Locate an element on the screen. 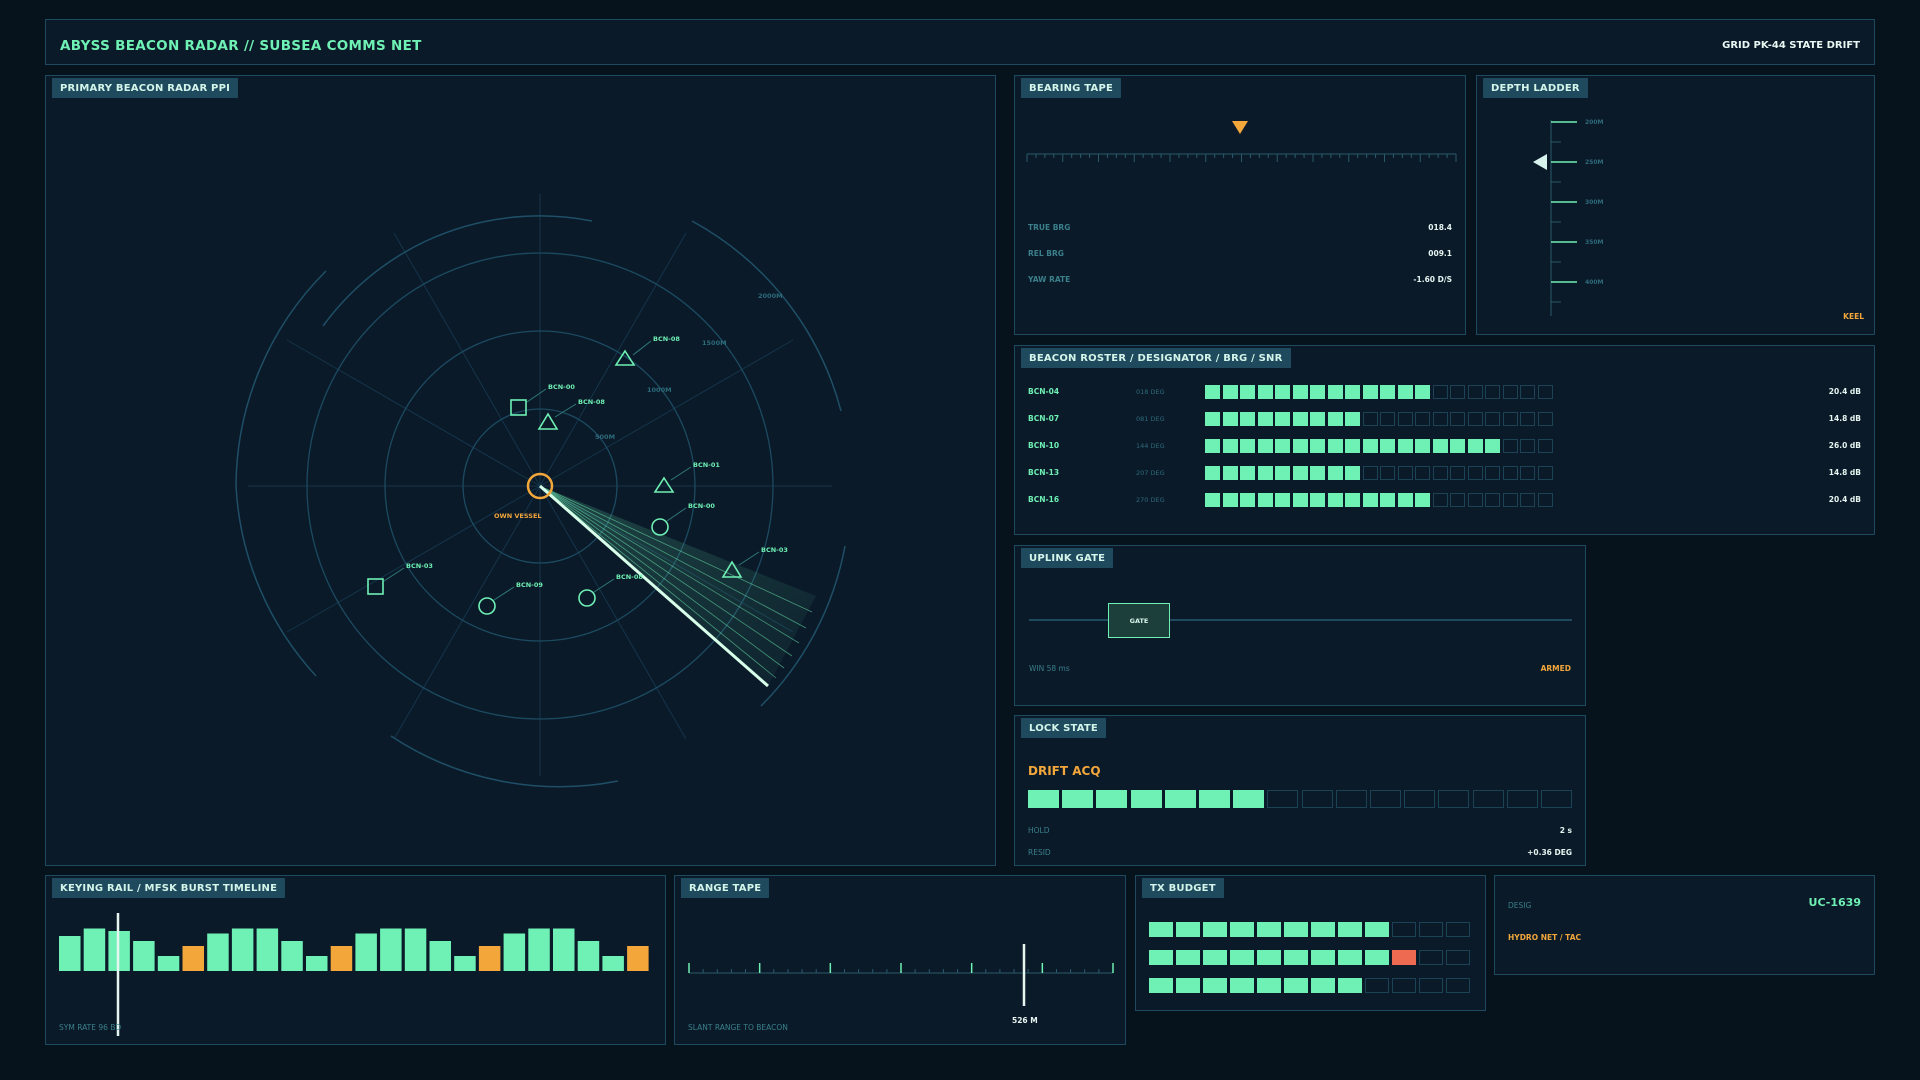 This screenshot has width=1920, height=1080. roster-row: BCN-10 144 DEG 26.0 dB is located at coordinates (1444, 446).